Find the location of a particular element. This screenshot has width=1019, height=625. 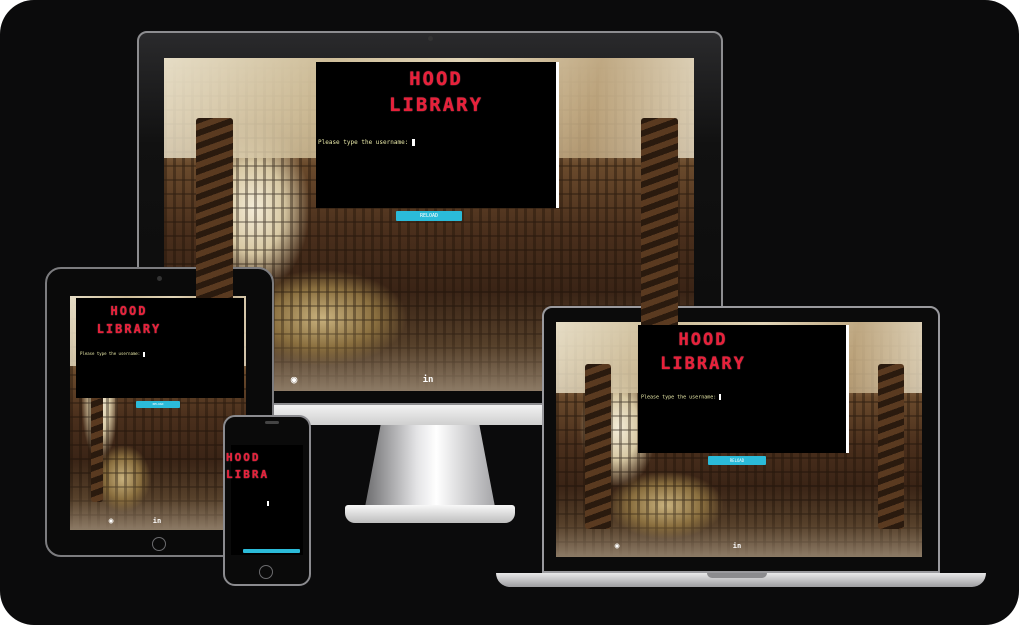

desktop-logo: HOOD LIBRARY is located at coordinates (436, 92).